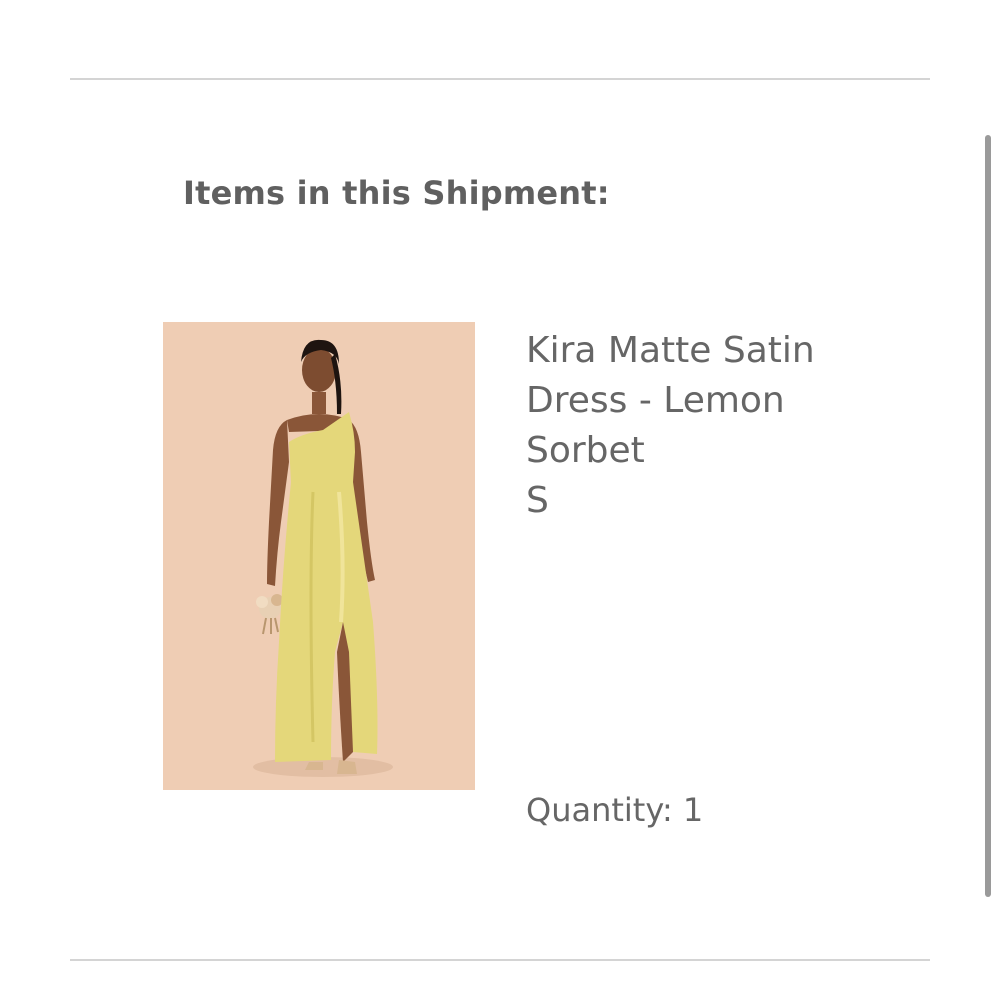  Describe the element at coordinates (500, 79) in the screenshot. I see `top-divider` at that location.